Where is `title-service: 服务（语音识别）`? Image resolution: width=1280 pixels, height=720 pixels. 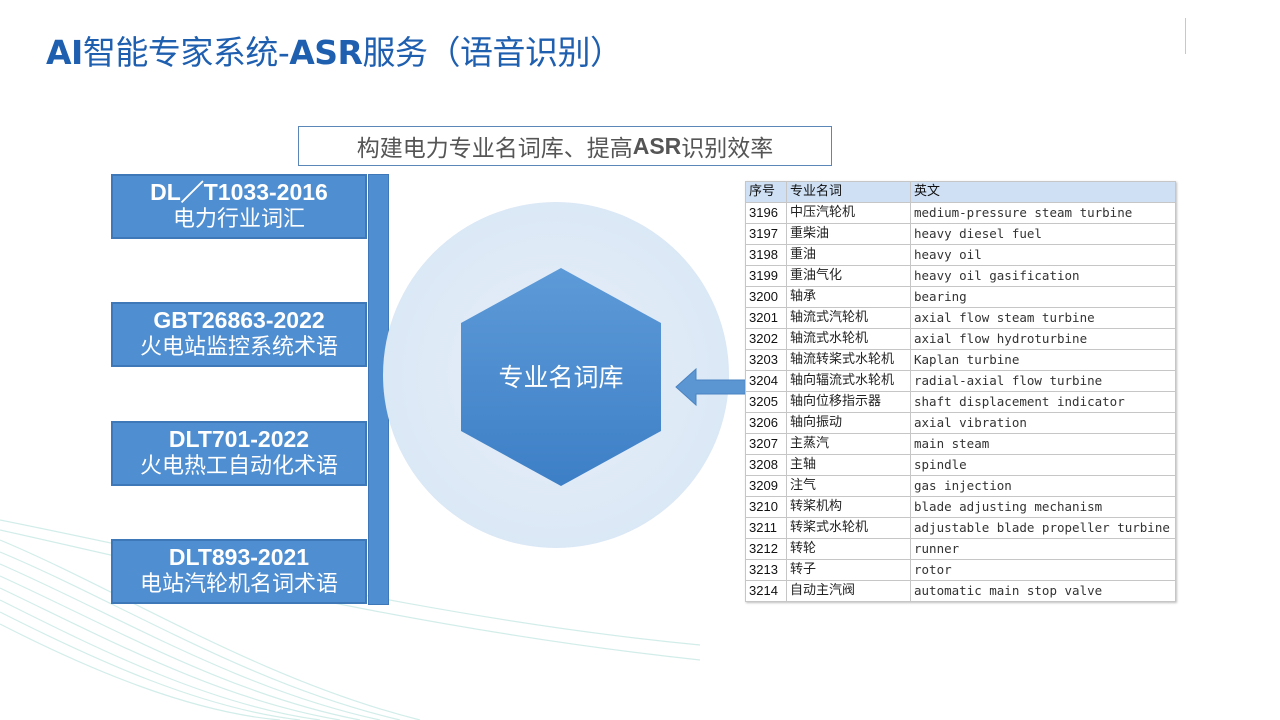
title-service: 服务（语音识别） is located at coordinates (492, 52).